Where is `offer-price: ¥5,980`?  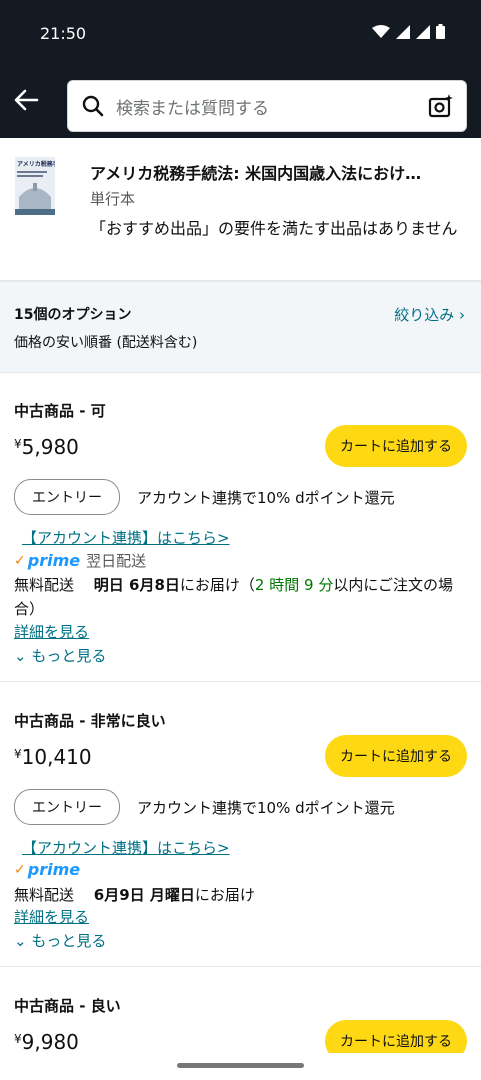
offer-price: ¥5,980 is located at coordinates (46, 447).